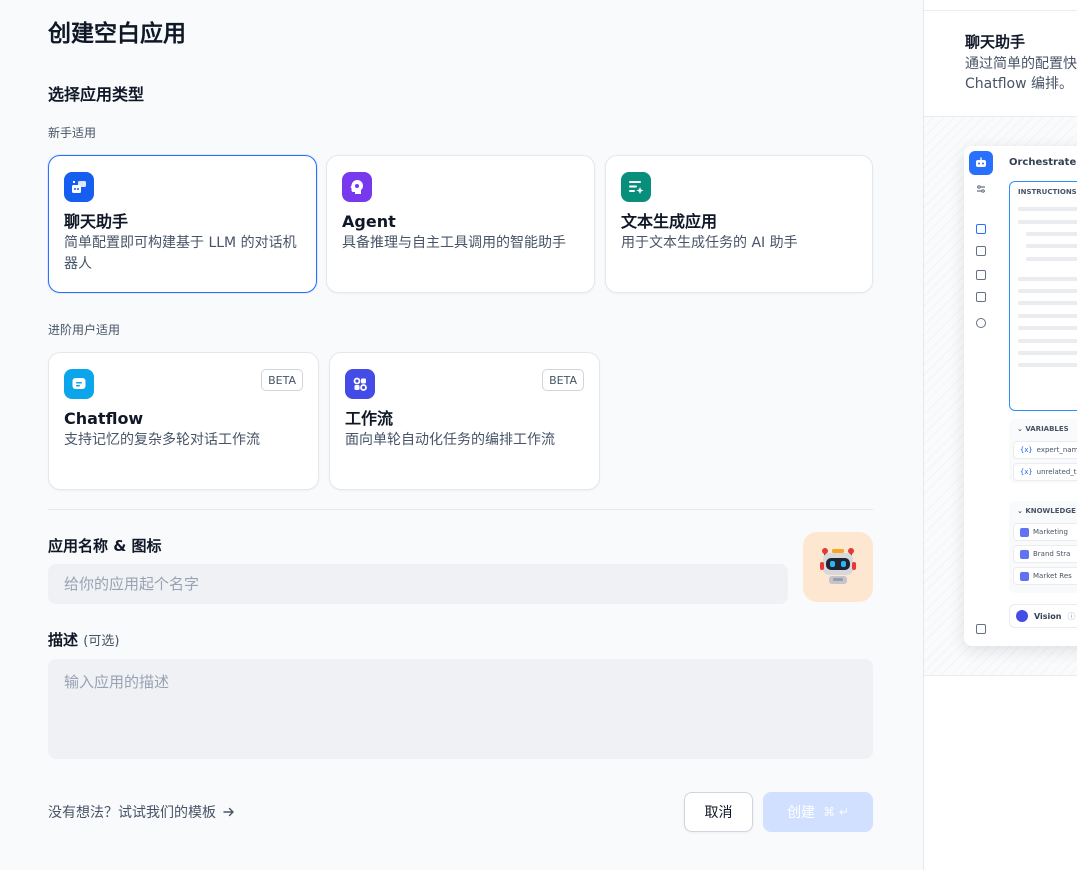  I want to click on optional-hint: (可选), so click(101, 641).